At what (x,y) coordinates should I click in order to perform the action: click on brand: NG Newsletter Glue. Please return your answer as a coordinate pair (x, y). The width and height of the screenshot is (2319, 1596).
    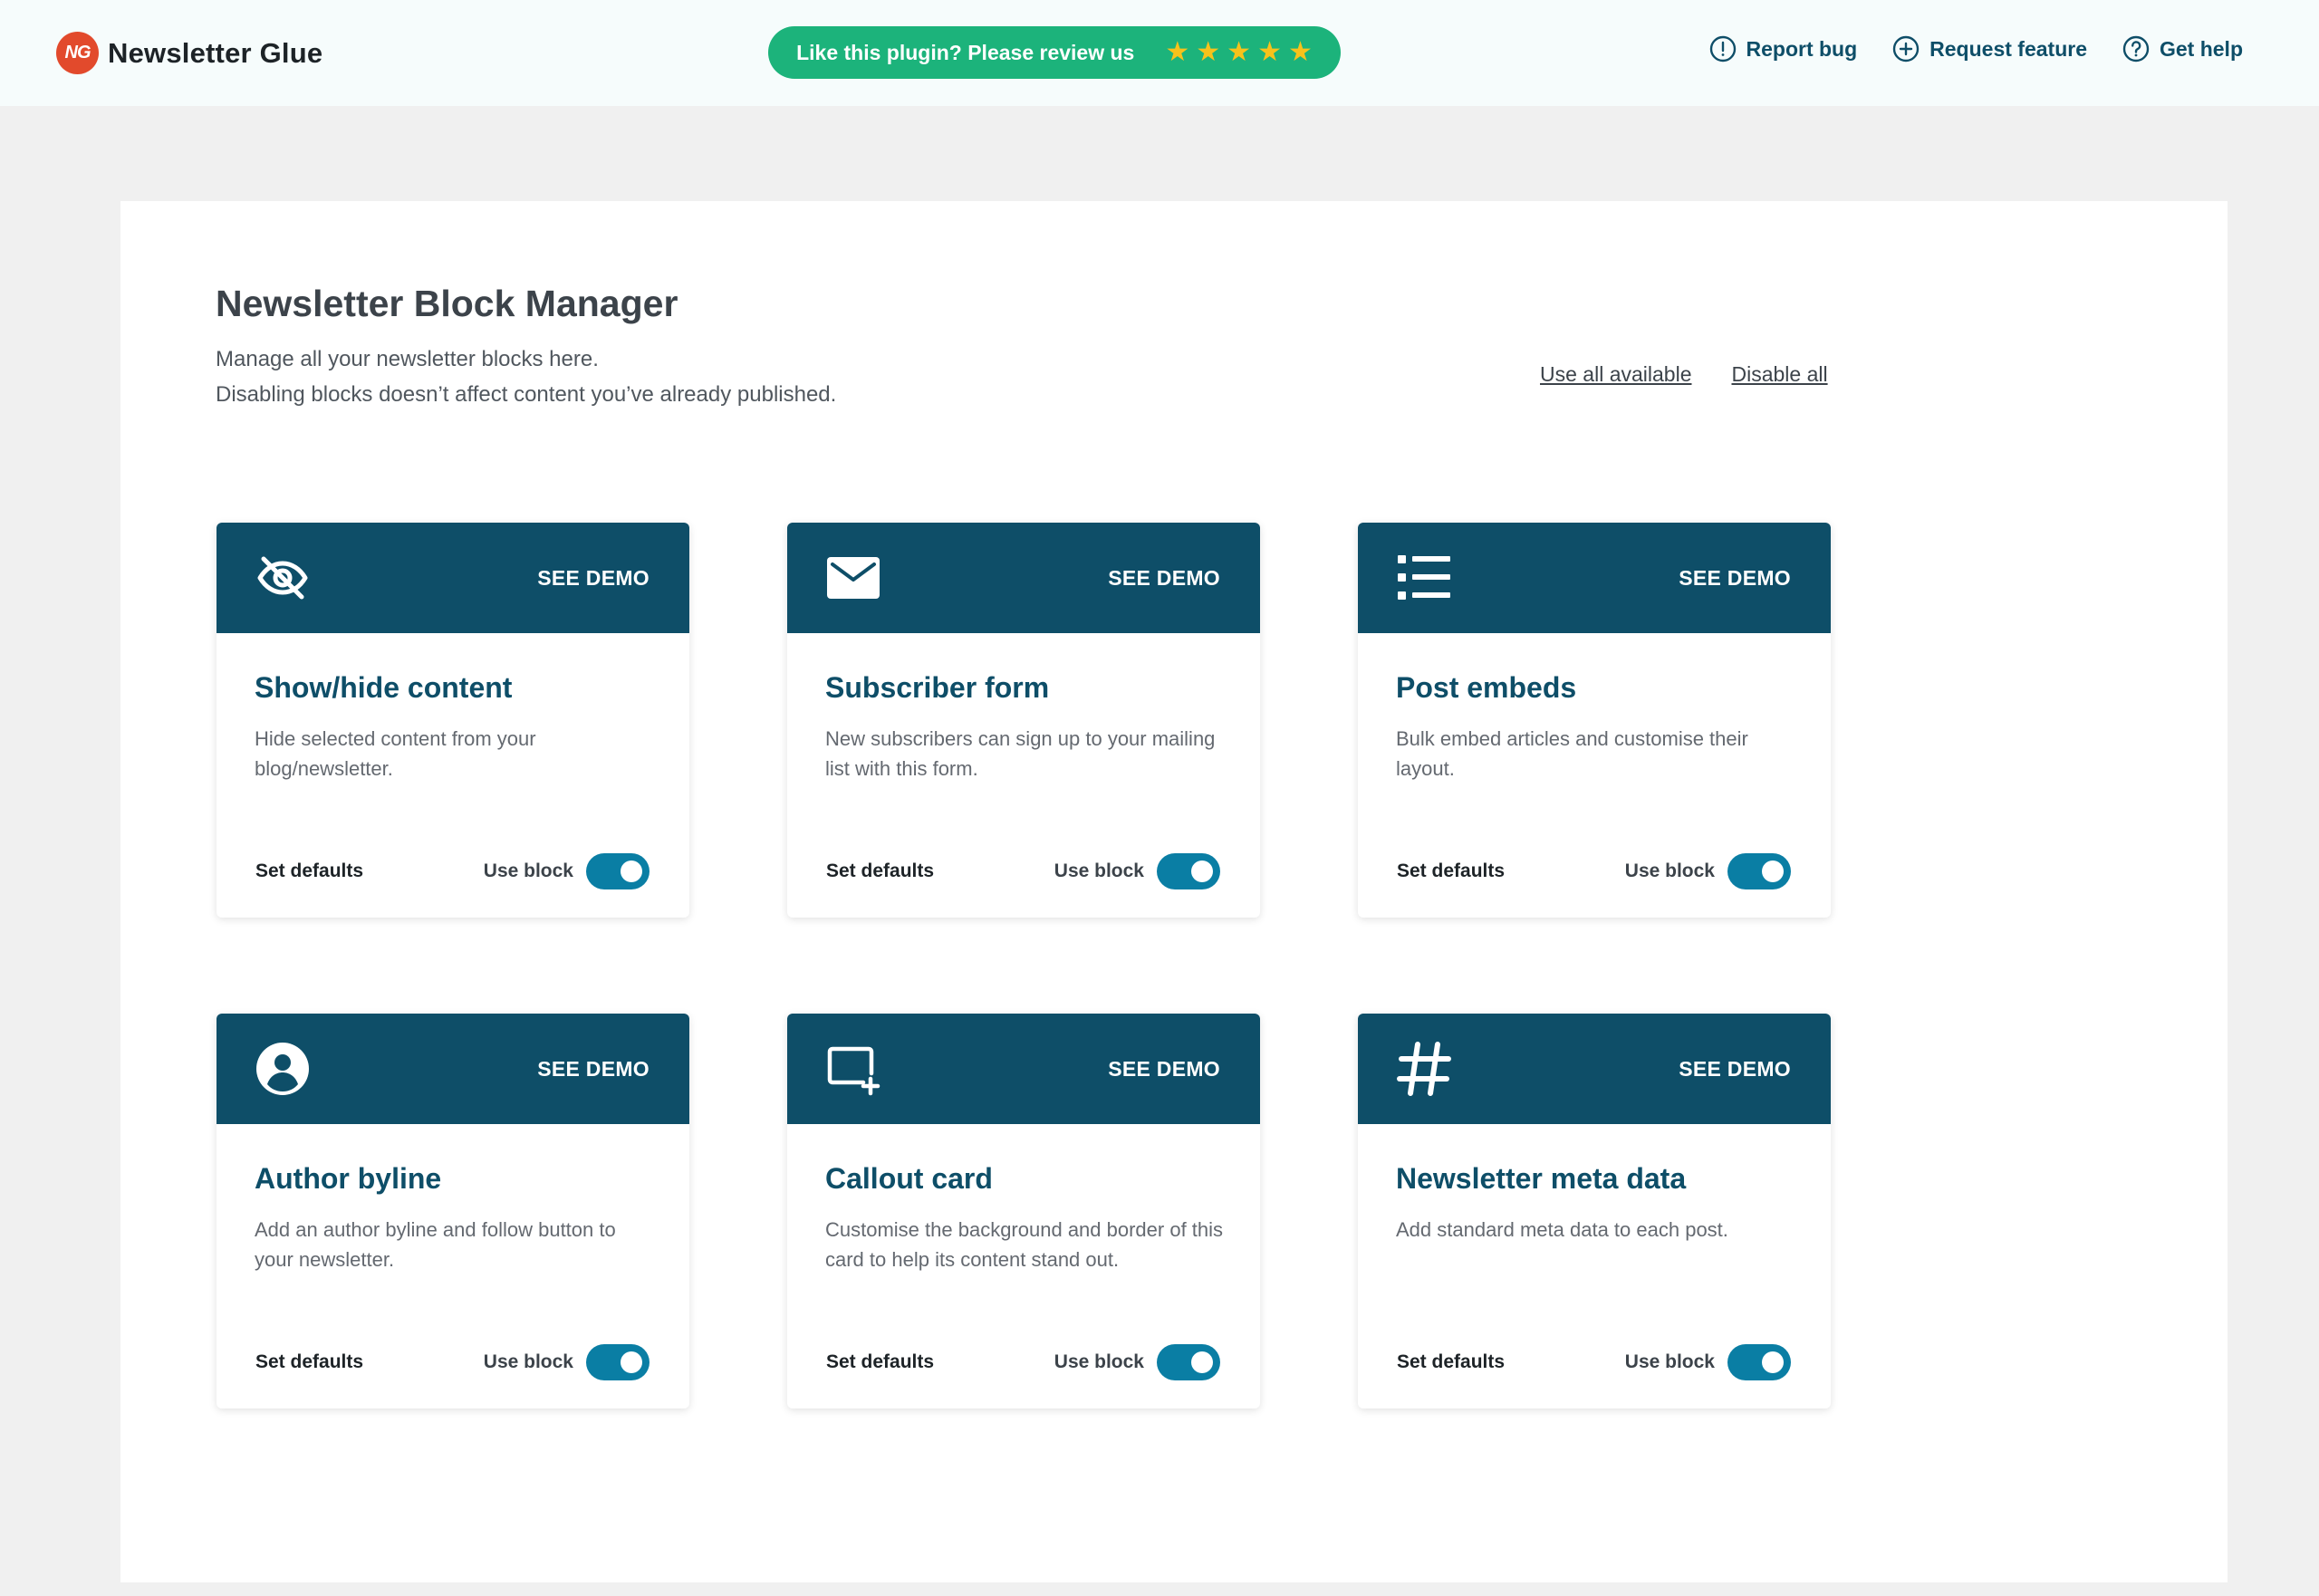
    Looking at the image, I should click on (189, 53).